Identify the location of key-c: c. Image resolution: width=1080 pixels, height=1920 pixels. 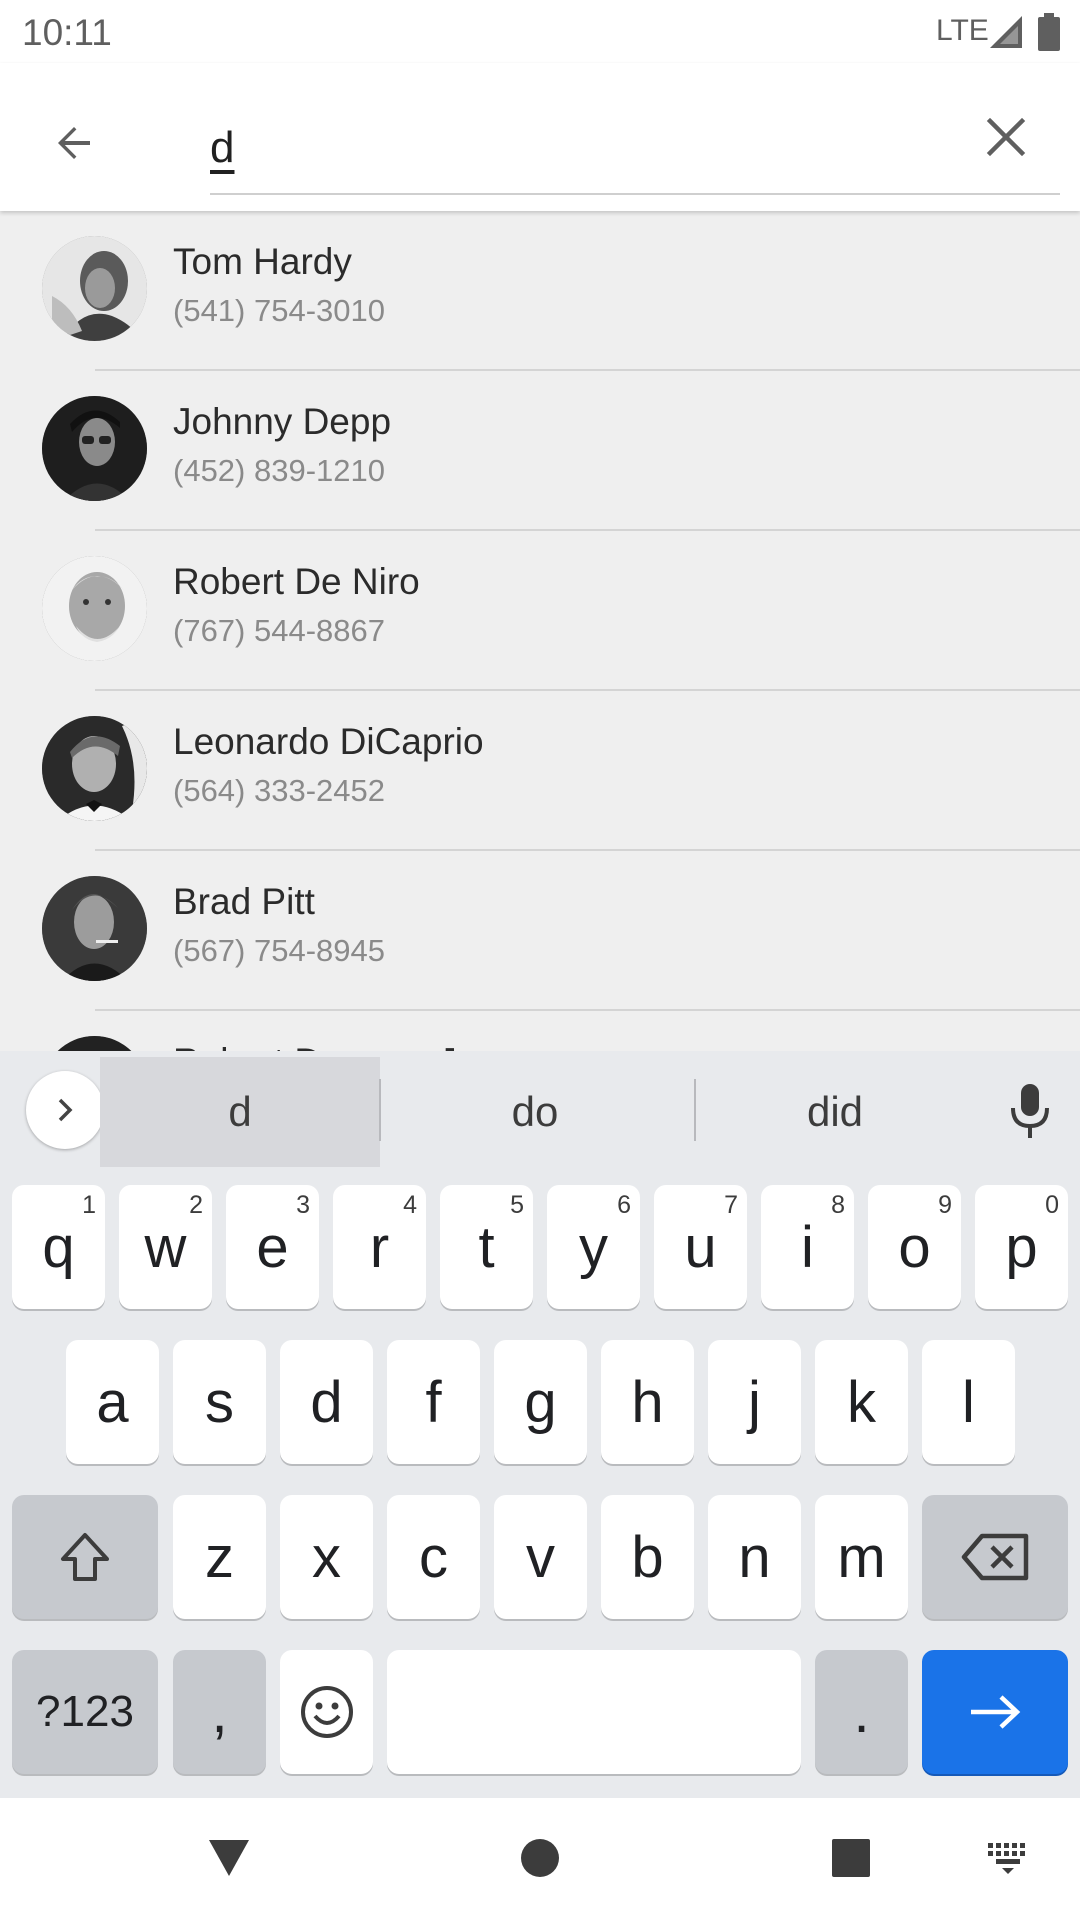
(433, 1557).